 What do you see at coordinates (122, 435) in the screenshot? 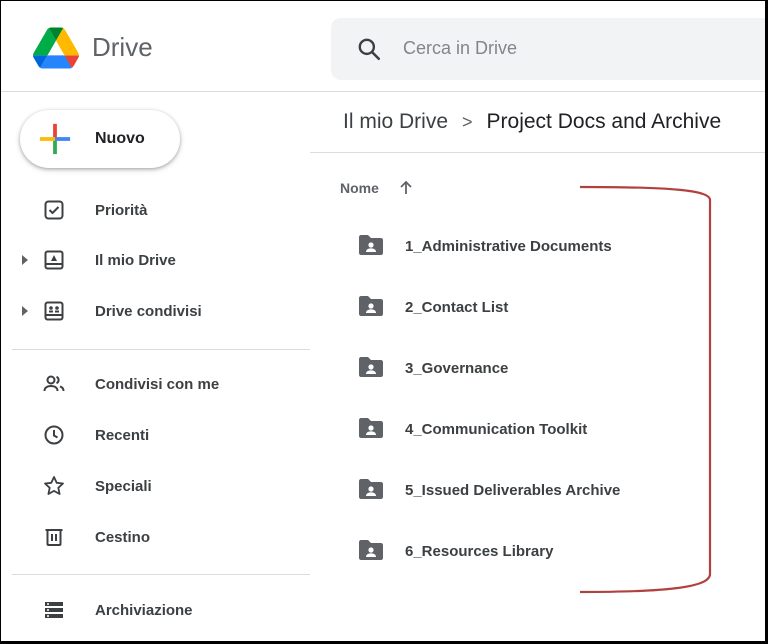
I see `sidebar-item-label: Recenti` at bounding box center [122, 435].